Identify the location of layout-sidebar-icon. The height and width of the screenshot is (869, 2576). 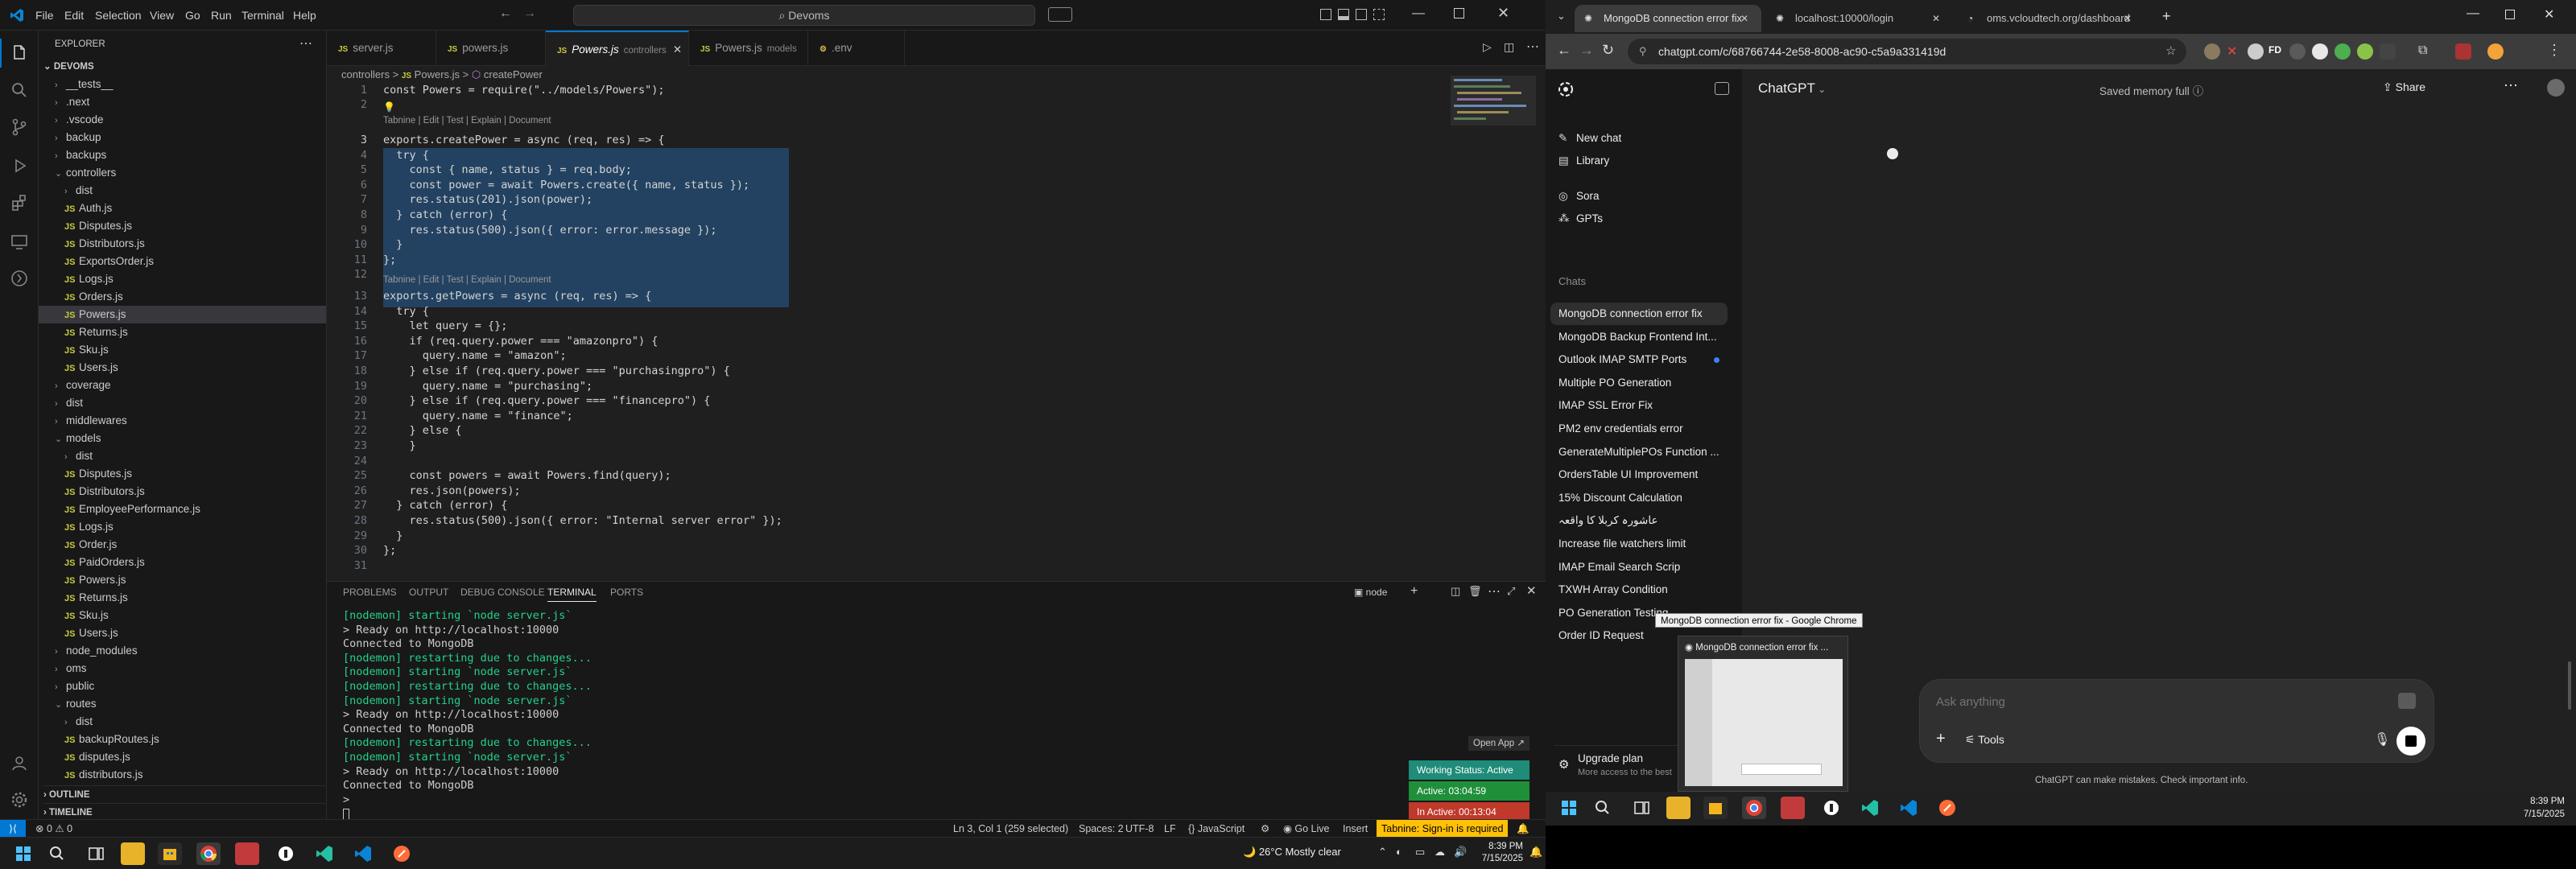
(1325, 14).